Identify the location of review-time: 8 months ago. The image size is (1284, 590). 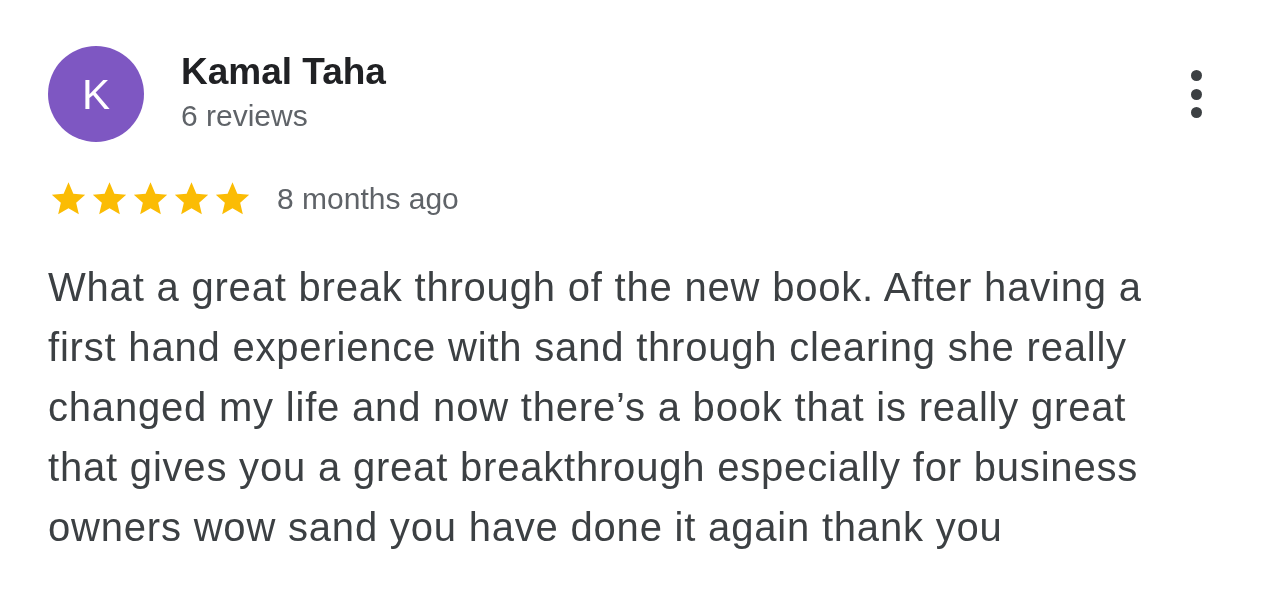
(368, 199).